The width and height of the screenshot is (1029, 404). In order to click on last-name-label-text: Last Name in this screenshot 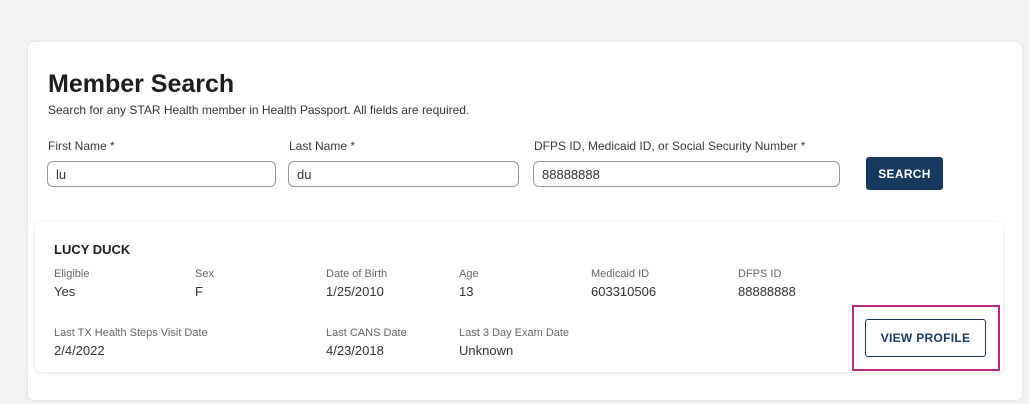, I will do `click(318, 146)`.